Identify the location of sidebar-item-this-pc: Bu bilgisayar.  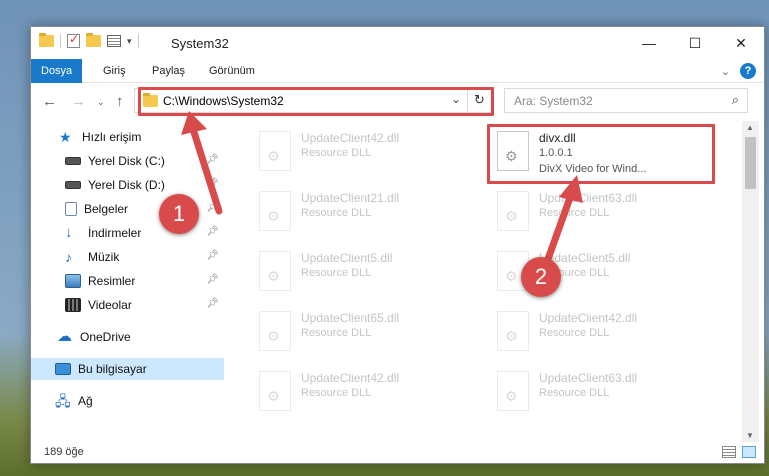
(127, 369).